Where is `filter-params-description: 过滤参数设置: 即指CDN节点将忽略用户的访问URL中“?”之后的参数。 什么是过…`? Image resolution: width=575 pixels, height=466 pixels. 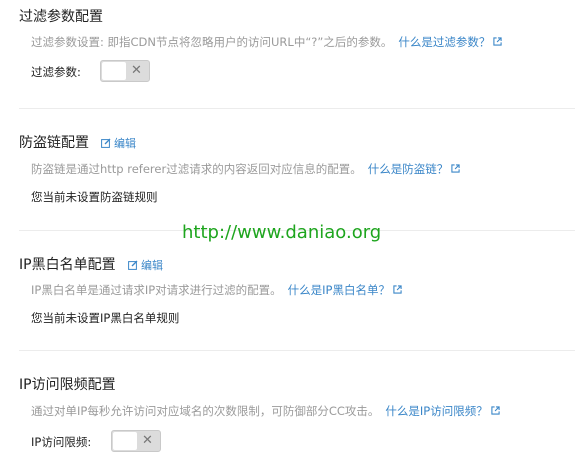
filter-params-description: 过滤参数设置: 即指CDN节点将忽略用户的访问URL中“?”之后的参数。 什么是过… is located at coordinates (266, 42).